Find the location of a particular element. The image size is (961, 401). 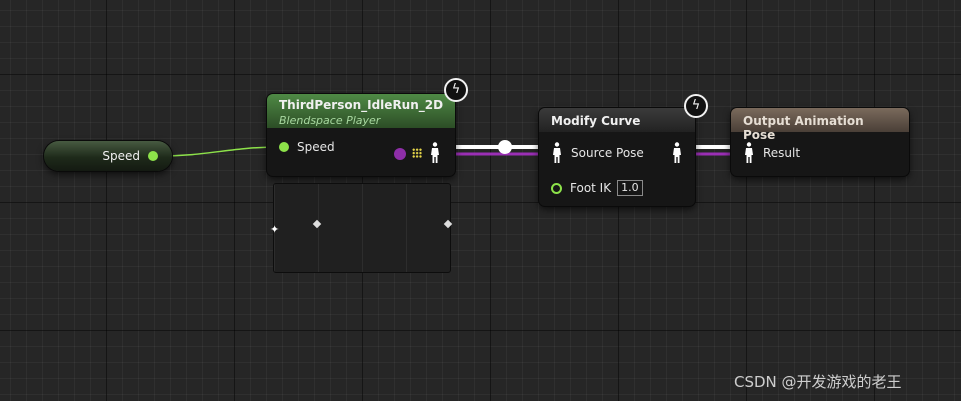

blendspace-preview-panel: ✦ is located at coordinates (361, 228).